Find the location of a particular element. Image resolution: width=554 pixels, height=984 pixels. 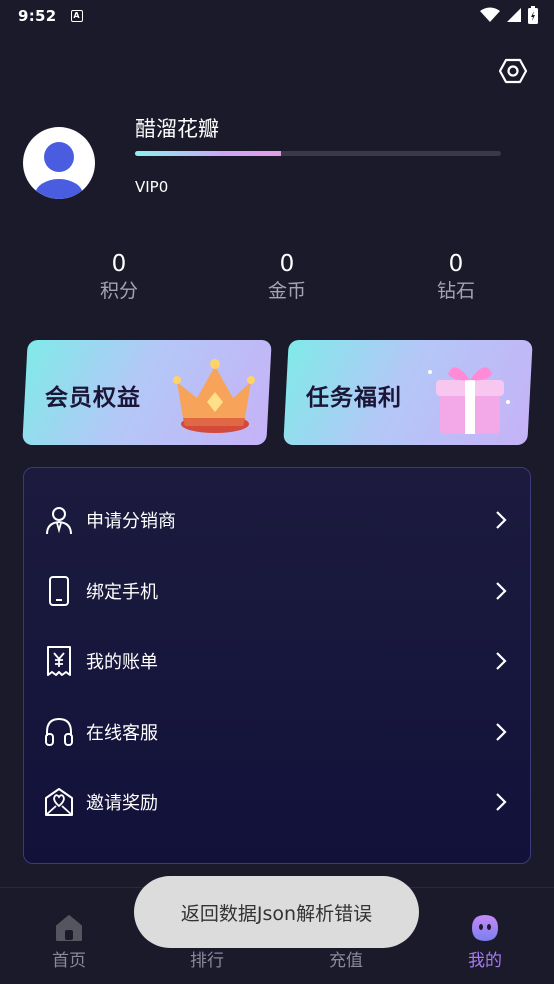

nav-label: 我的 is located at coordinates (485, 961).